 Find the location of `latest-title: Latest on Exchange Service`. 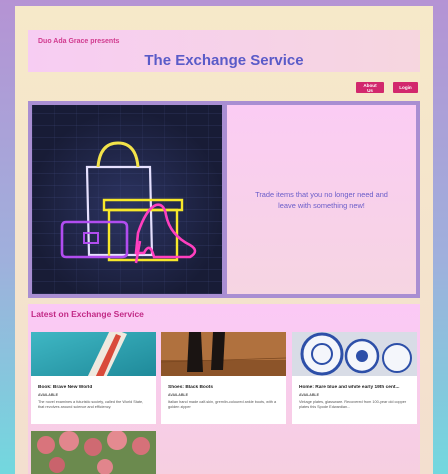

latest-title: Latest on Exchange Service is located at coordinates (87, 314).